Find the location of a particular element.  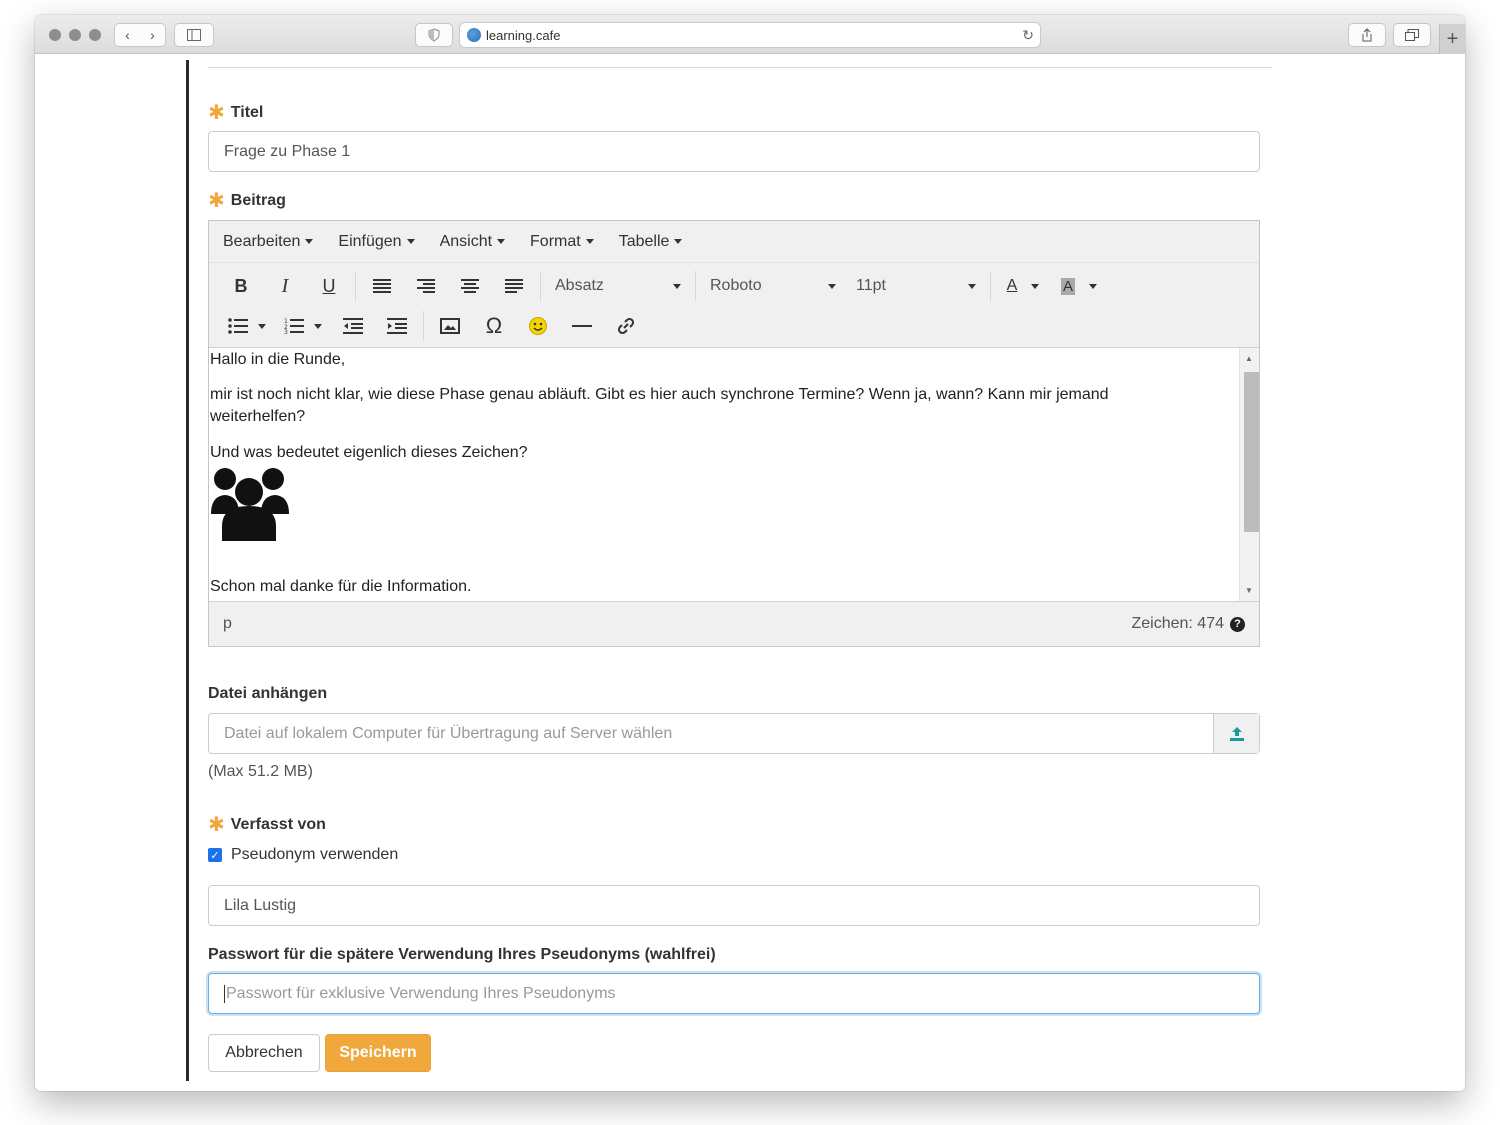

upload-button is located at coordinates (1236, 733).